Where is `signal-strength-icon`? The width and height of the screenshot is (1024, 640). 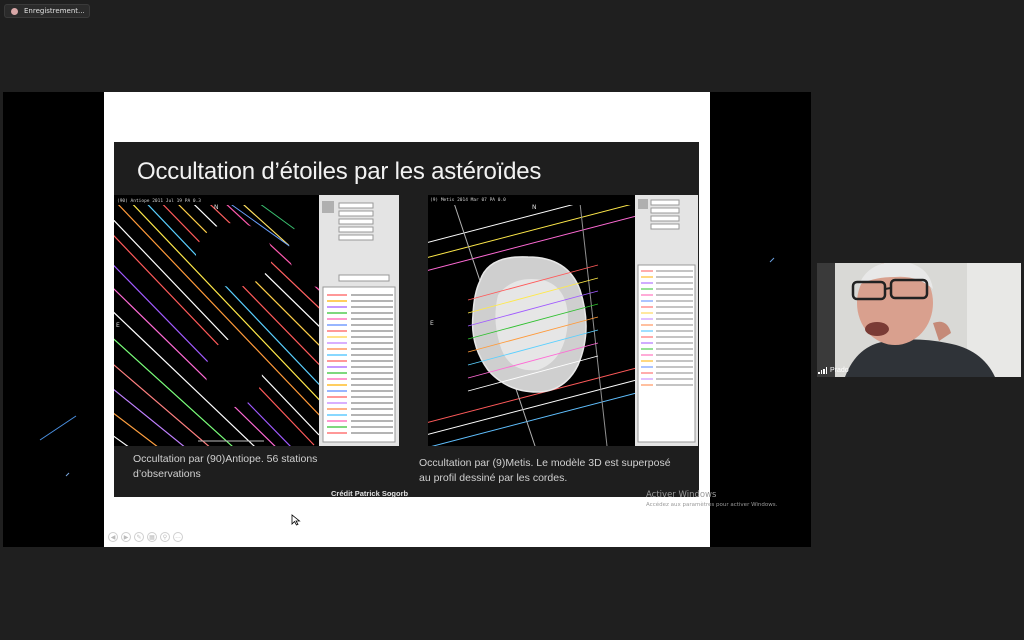
signal-strength-icon is located at coordinates (822, 370).